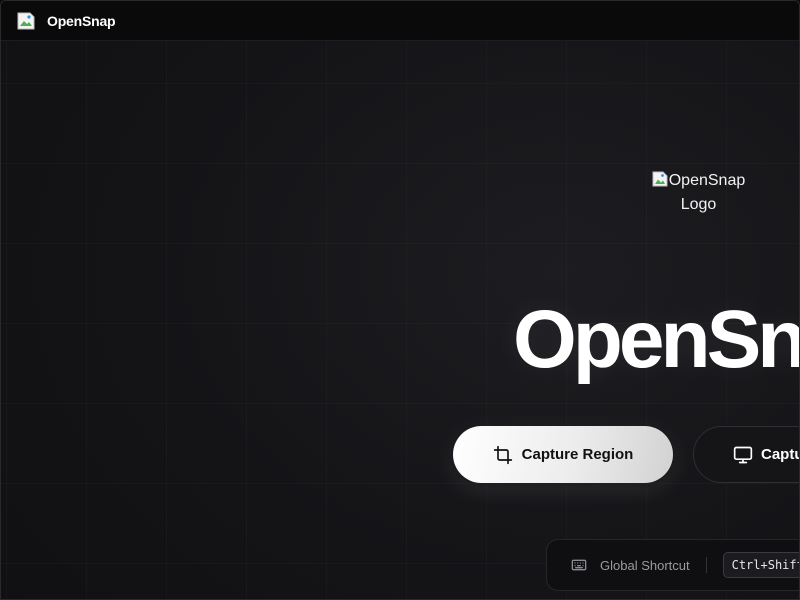  I want to click on logo-alt-text: OpenSnap Logo, so click(707, 192).